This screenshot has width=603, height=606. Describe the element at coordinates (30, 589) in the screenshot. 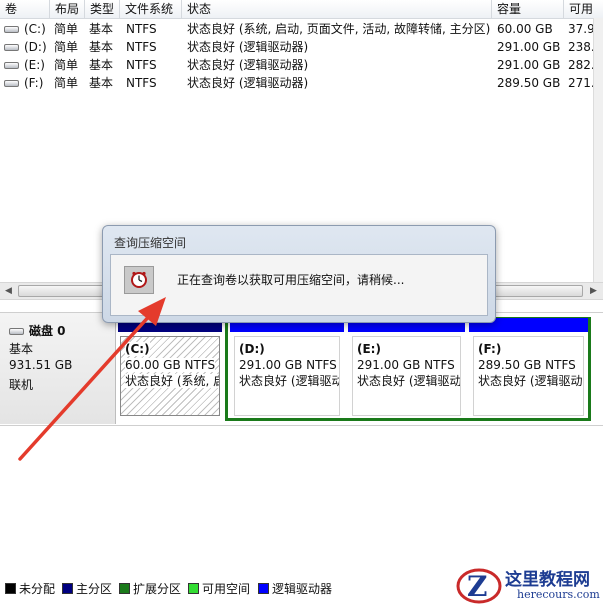

I see `legend-item-unallocated: 未分配` at that location.